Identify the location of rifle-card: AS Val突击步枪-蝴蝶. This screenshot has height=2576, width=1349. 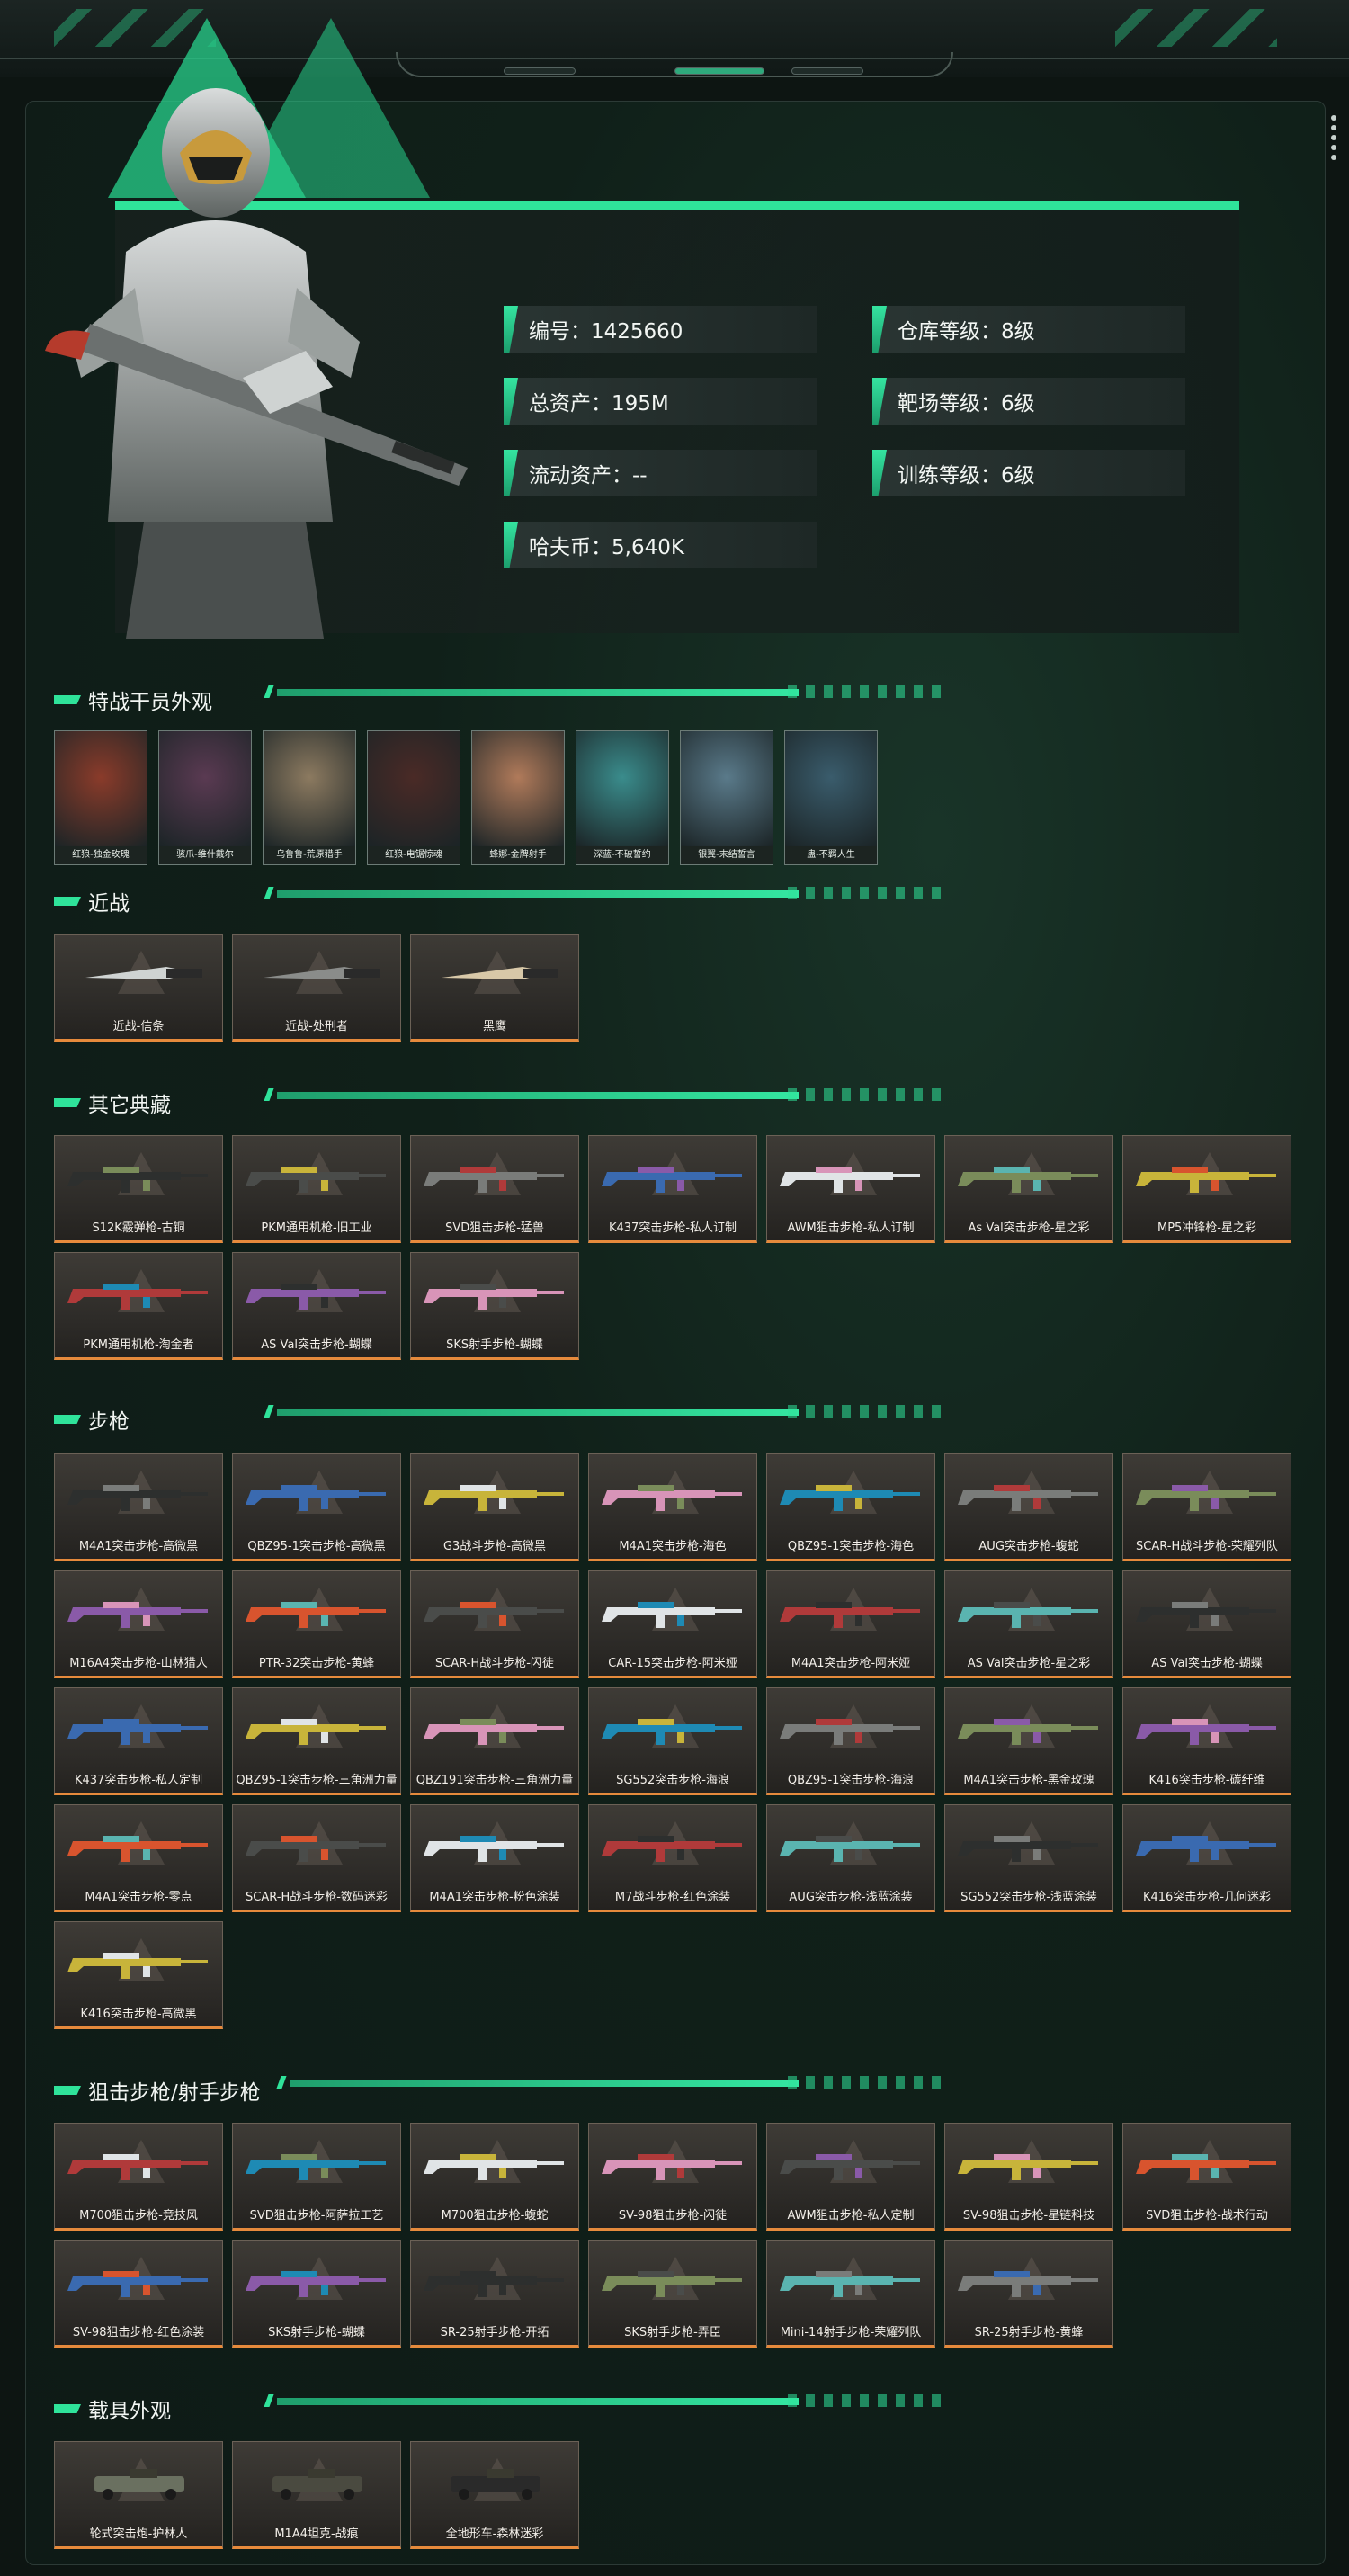
(1206, 1624).